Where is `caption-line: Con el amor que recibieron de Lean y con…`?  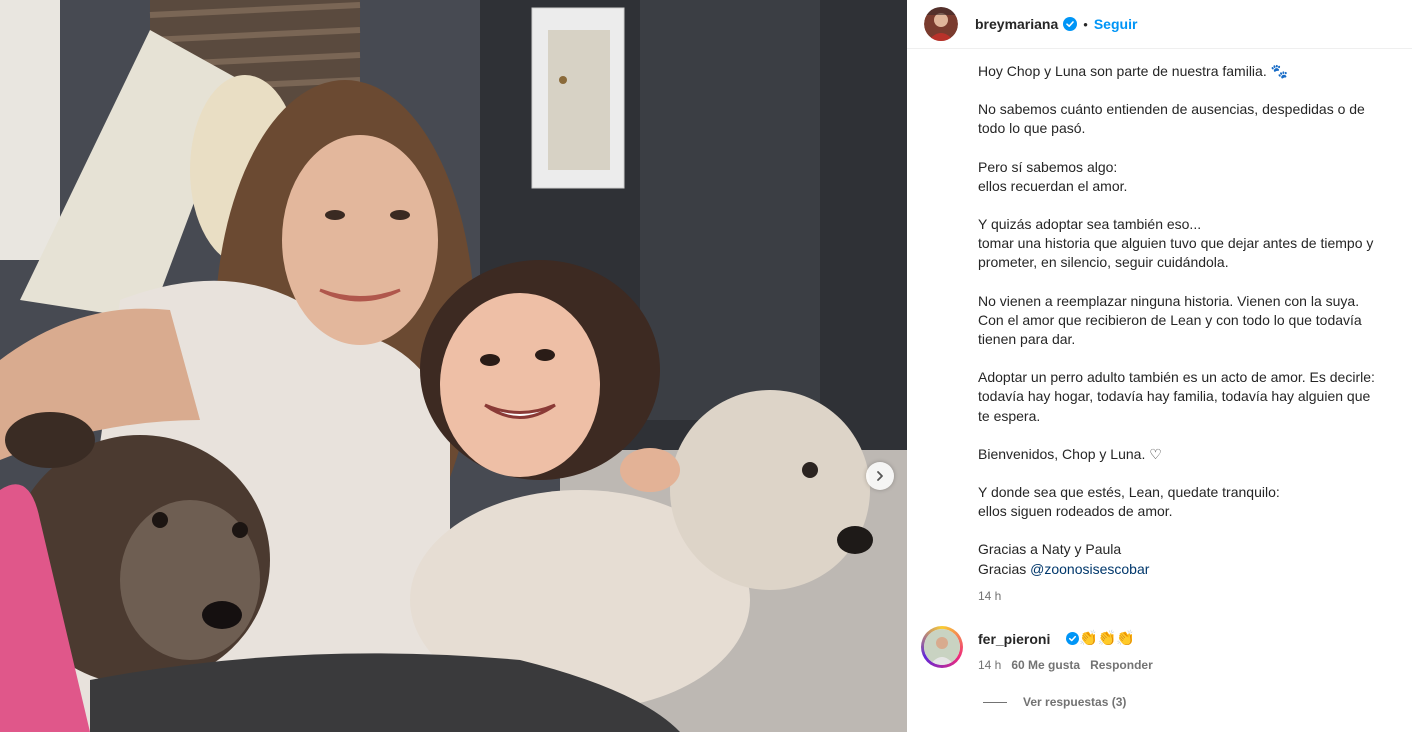
caption-line: Con el amor que recibieron de Lean y con… is located at coordinates (1170, 319).